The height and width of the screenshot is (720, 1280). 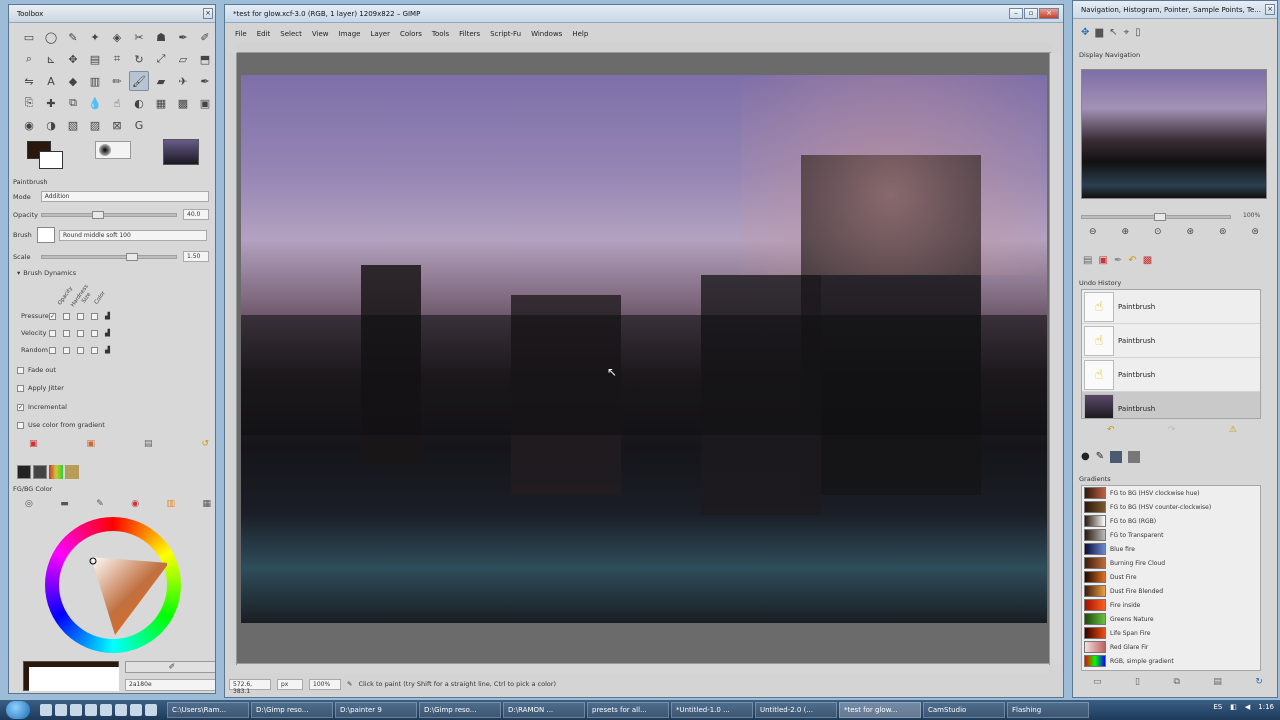 What do you see at coordinates (20, 388) in the screenshot?
I see `apply-jitter-checkbox` at bounding box center [20, 388].